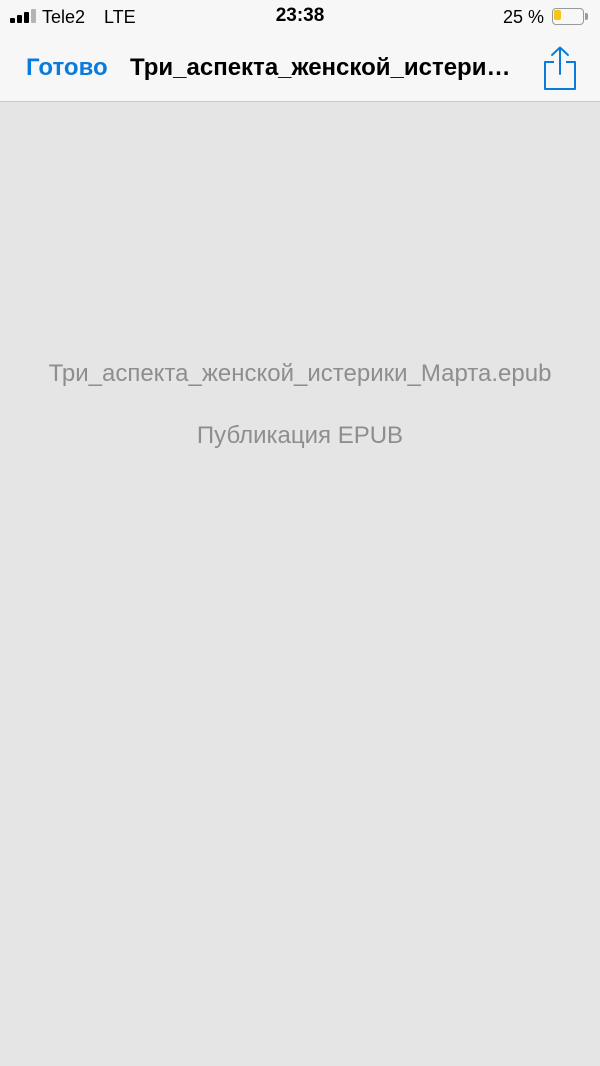  Describe the element at coordinates (300, 435) in the screenshot. I see `file-type: Публикация EPUB` at that location.